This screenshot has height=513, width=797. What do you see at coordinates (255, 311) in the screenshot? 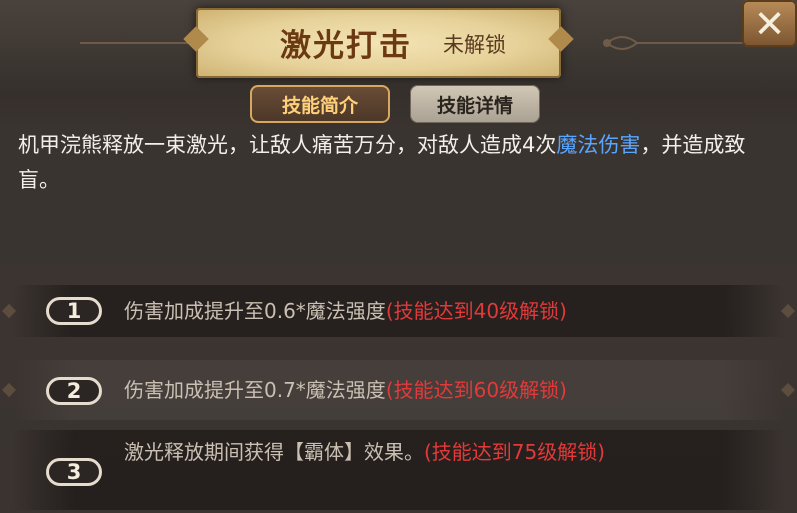
I see `upgrade-effect: 伤害加成提升至0.6*魔法强度` at bounding box center [255, 311].